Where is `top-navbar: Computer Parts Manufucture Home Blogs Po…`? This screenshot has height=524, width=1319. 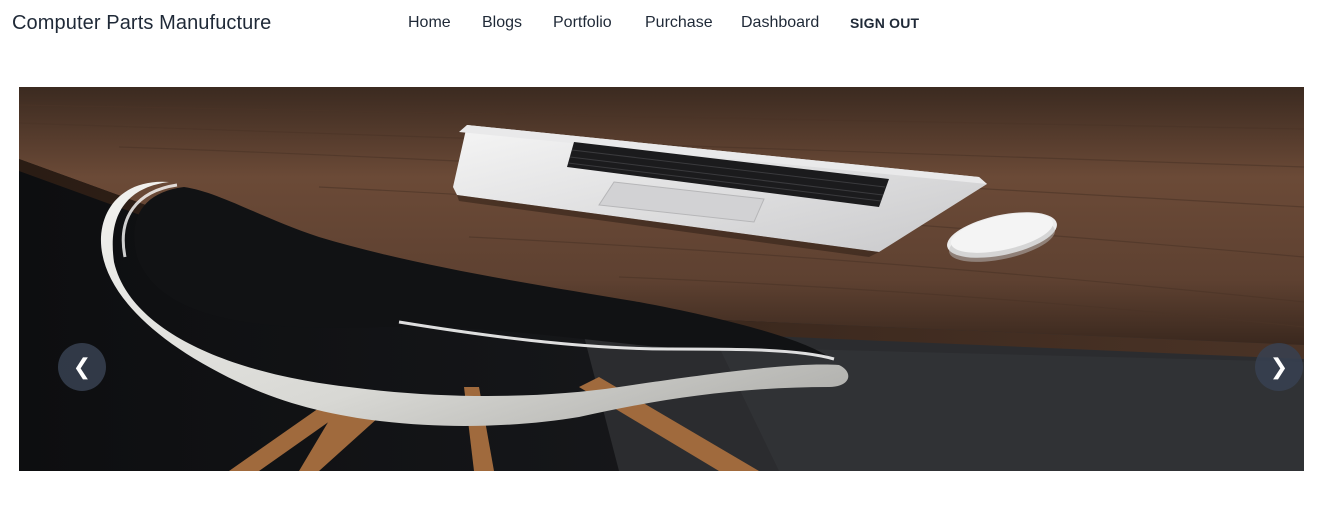
top-navbar: Computer Parts Manufucture Home Blogs Po… is located at coordinates (659, 24).